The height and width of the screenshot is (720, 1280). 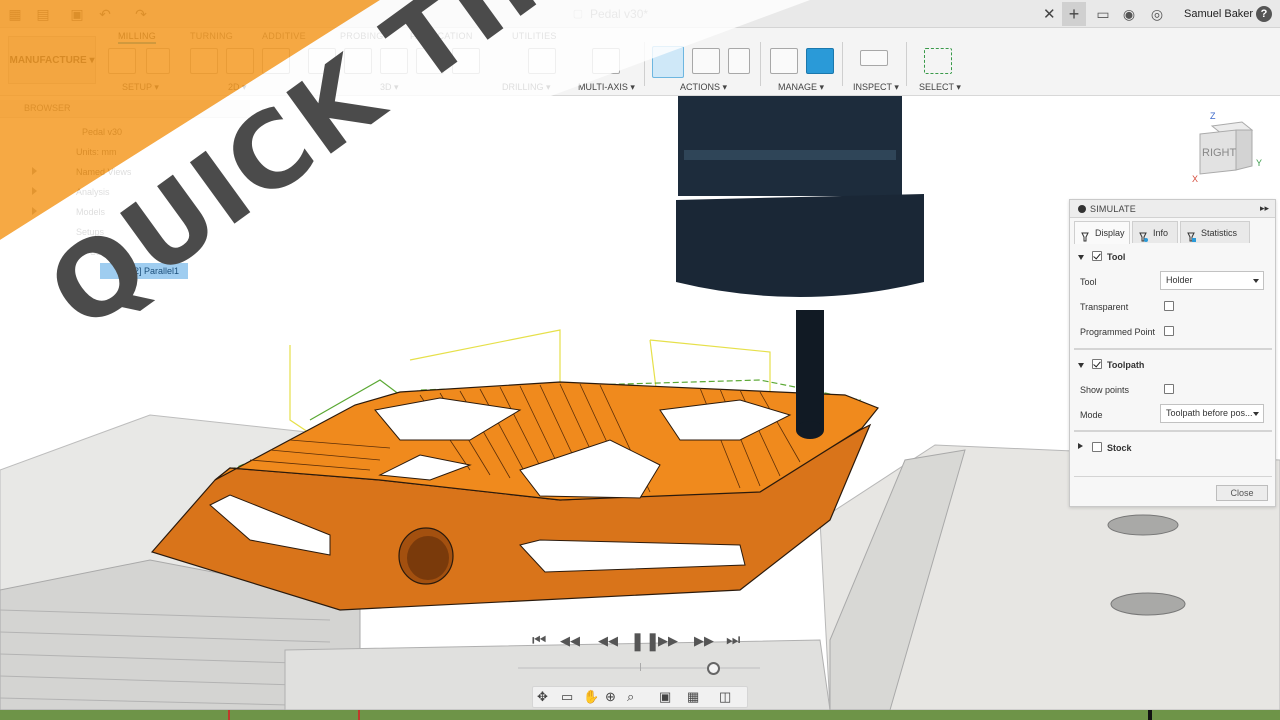 I want to click on toolpath-checkbox, so click(x=1097, y=364).